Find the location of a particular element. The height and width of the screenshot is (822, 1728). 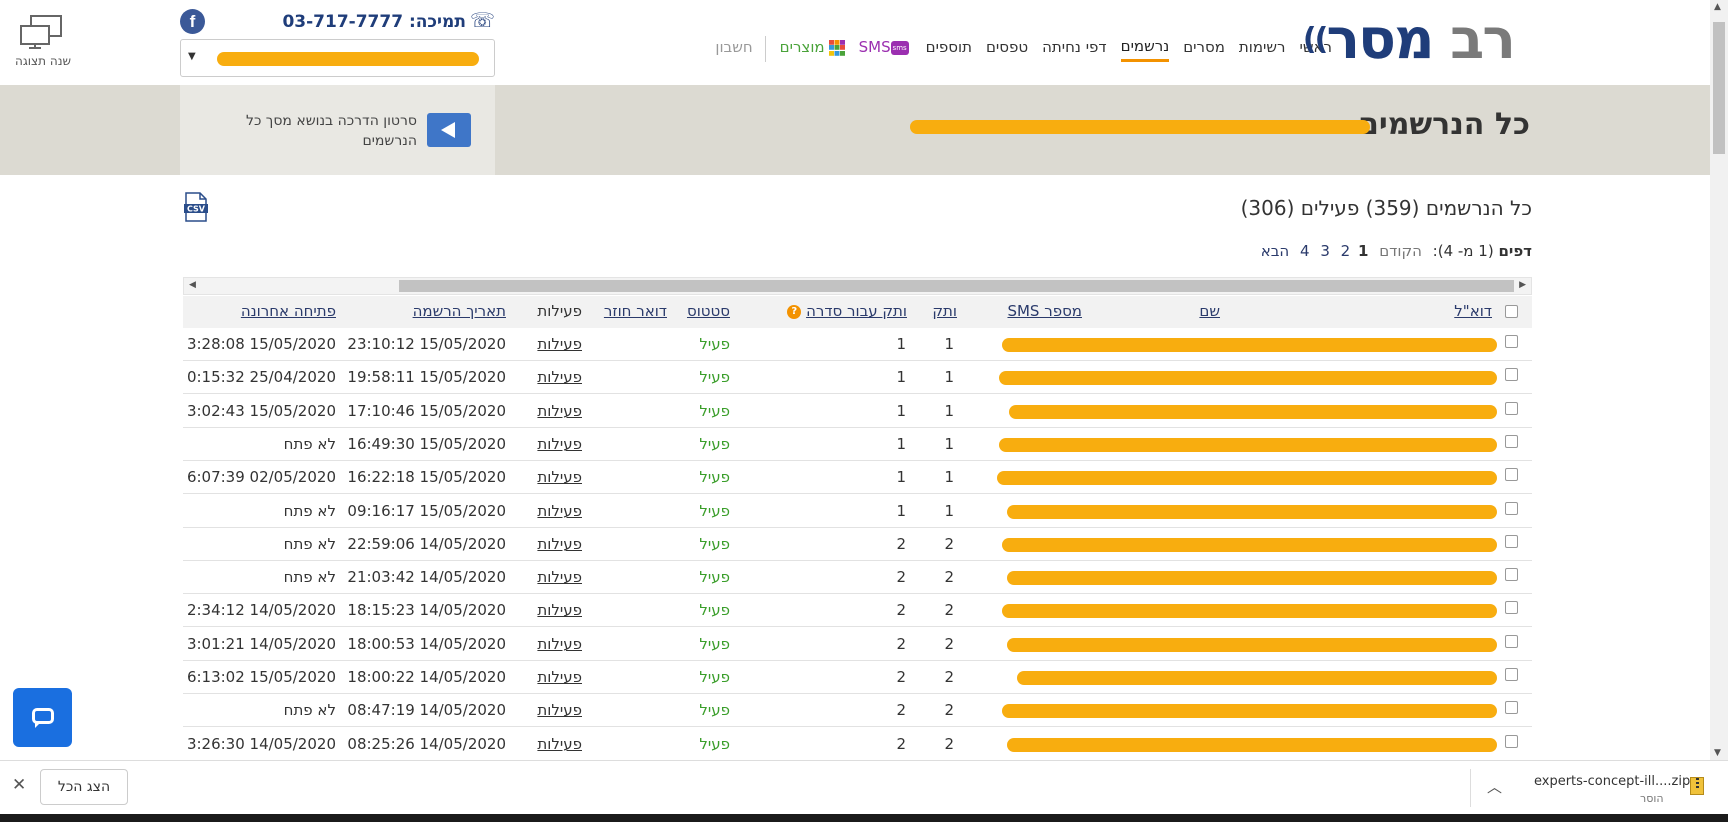

col-email: דוא"ל is located at coordinates (1473, 311).